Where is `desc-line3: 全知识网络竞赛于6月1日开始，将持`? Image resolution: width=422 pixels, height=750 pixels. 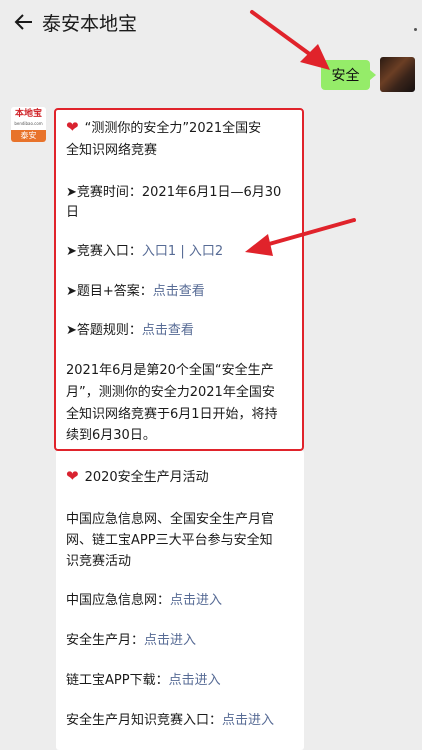 desc-line3: 全知识网络竞赛于6月1日开始，将持 is located at coordinates (172, 414).